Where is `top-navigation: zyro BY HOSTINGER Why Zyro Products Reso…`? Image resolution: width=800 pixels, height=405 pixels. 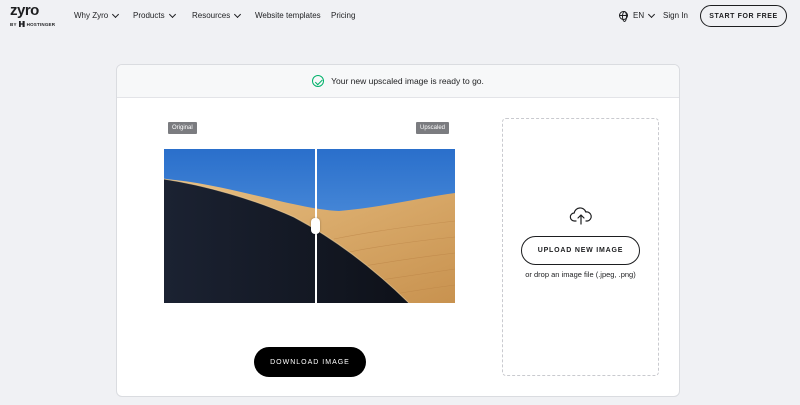 top-navigation: zyro BY HOSTINGER Why Zyro Products Reso… is located at coordinates (400, 16).